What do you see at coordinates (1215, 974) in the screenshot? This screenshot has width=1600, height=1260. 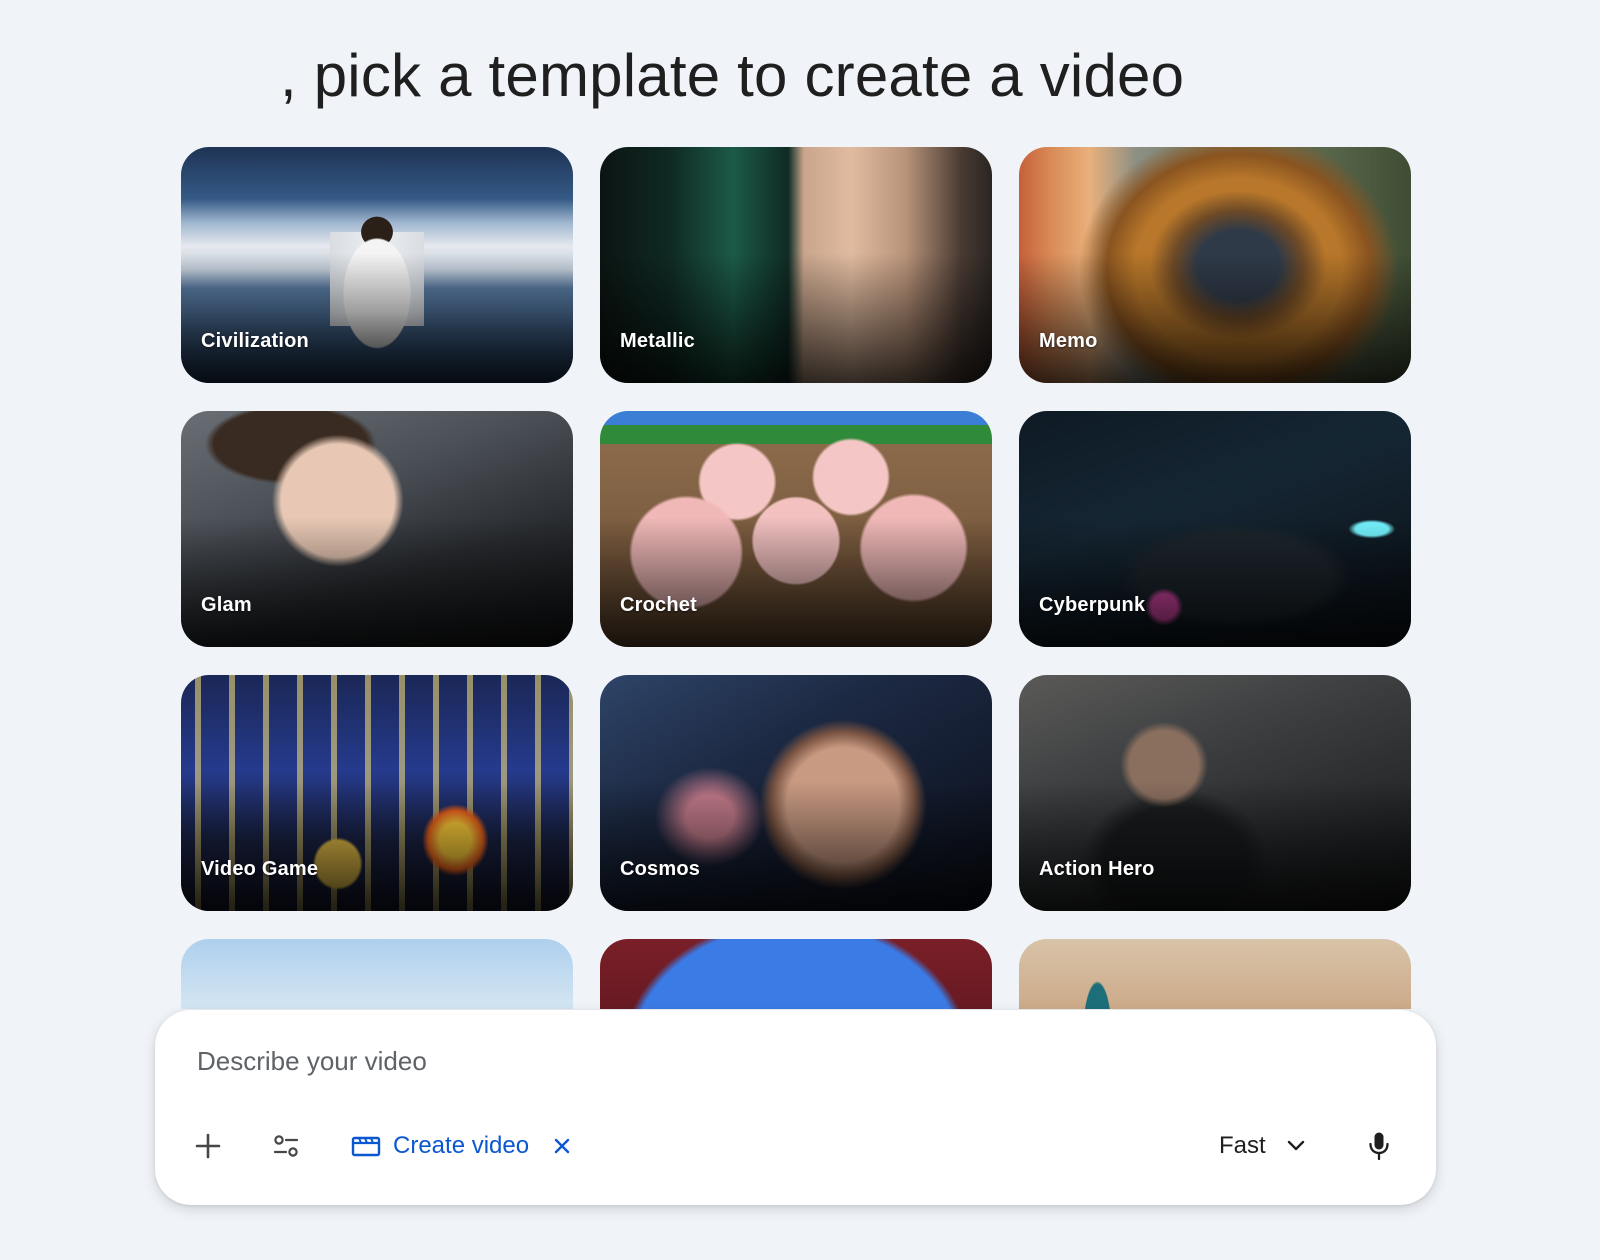 I see `template-card-pottery` at bounding box center [1215, 974].